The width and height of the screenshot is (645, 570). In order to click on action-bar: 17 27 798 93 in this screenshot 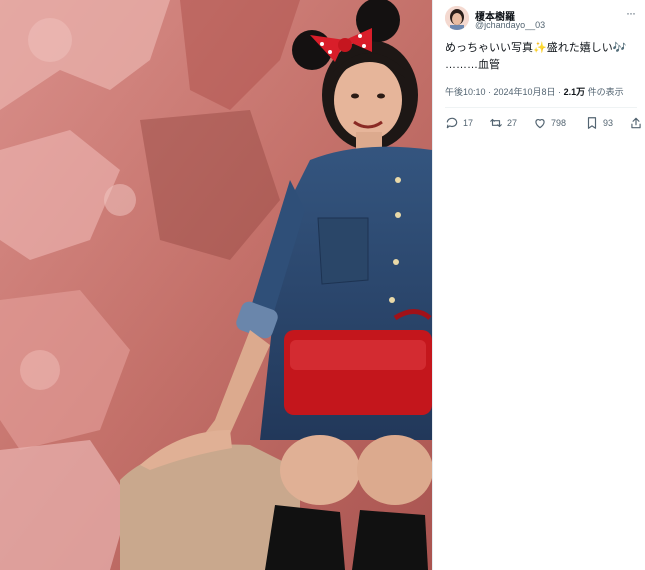, I will do `click(543, 123)`.